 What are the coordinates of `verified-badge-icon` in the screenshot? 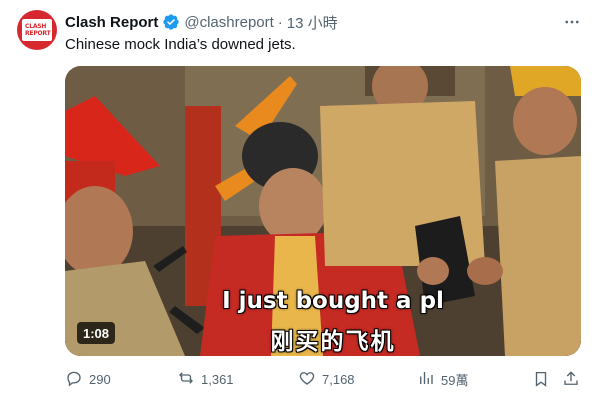 It's located at (171, 22).